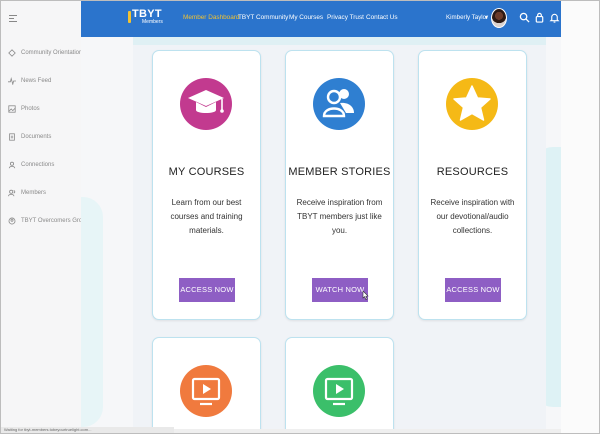 This screenshot has width=600, height=434. Describe the element at coordinates (211, 17) in the screenshot. I see `nav-member-dashboard: Member Dashboard` at that location.